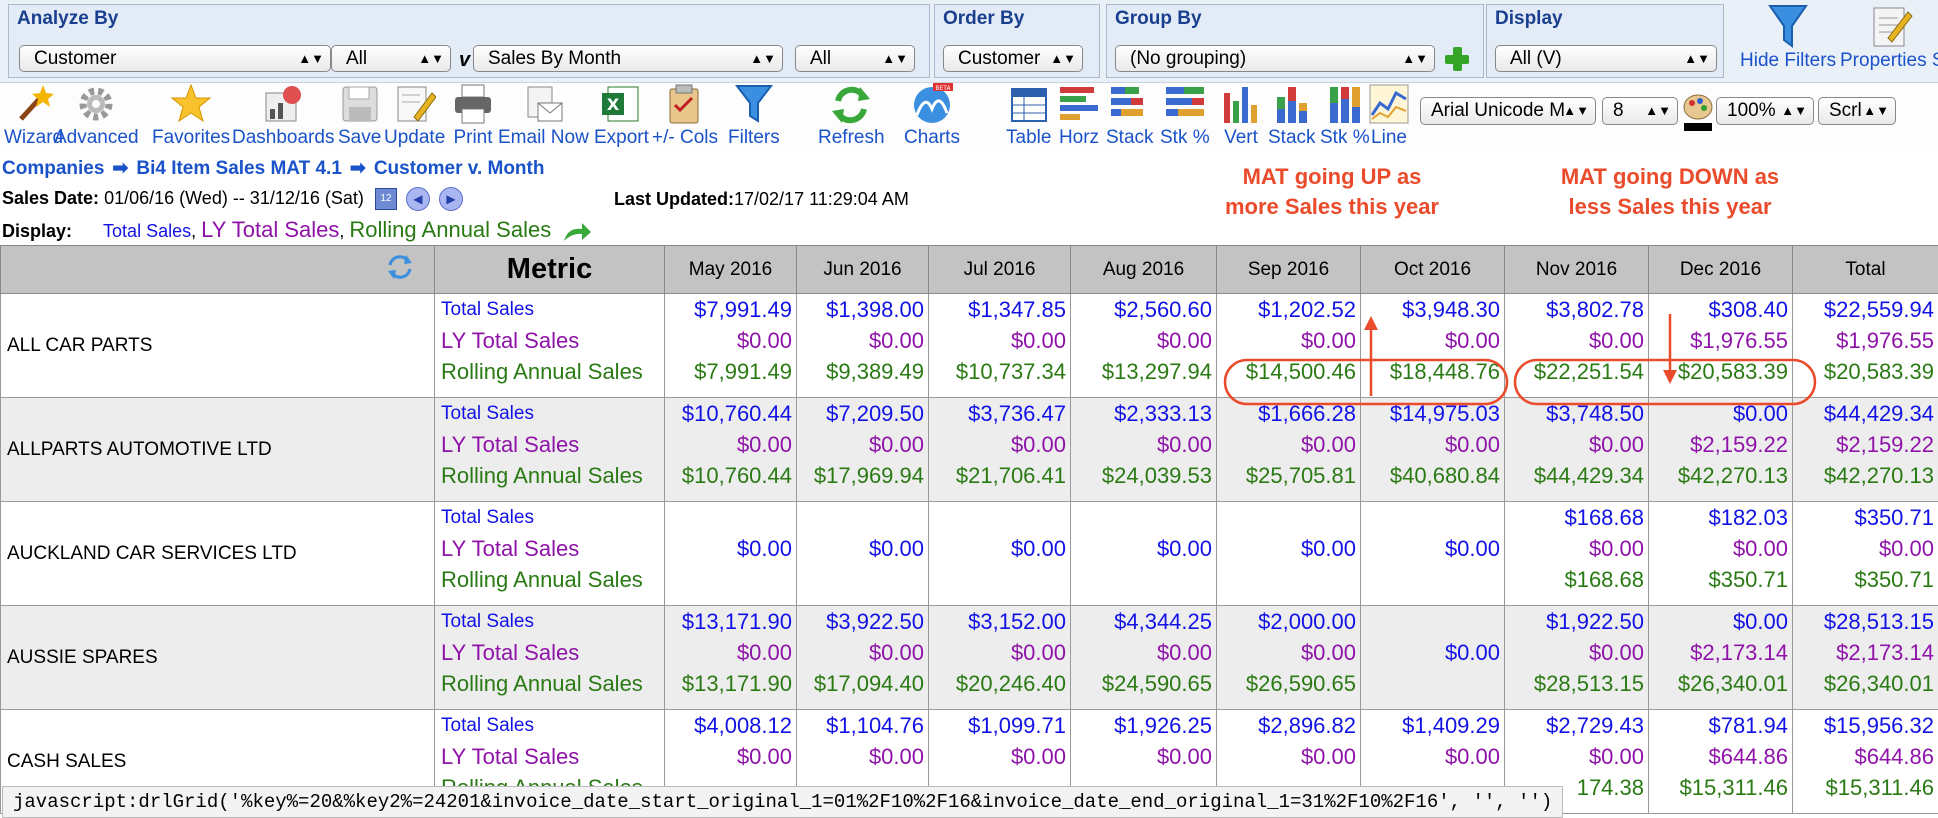 This screenshot has height=818, width=1938. Describe the element at coordinates (1432, 269) in the screenshot. I see `month-header: Oct 2016` at that location.